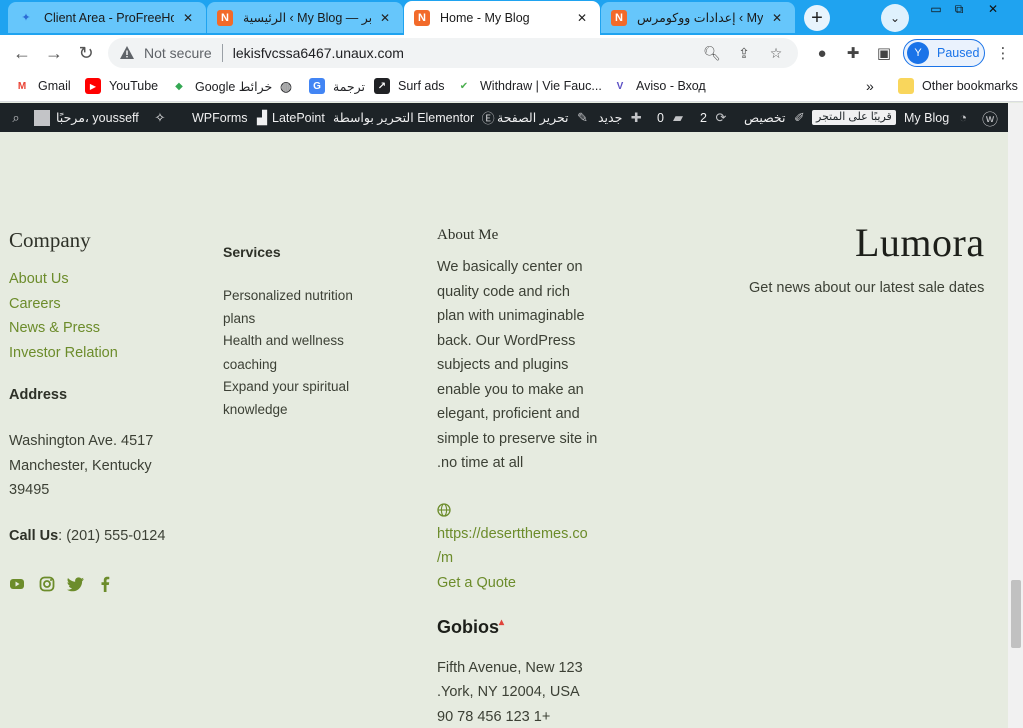 The height and width of the screenshot is (728, 1023). Describe the element at coordinates (54, 328) in the screenshot. I see `footer-link-news: News & Press` at that location.